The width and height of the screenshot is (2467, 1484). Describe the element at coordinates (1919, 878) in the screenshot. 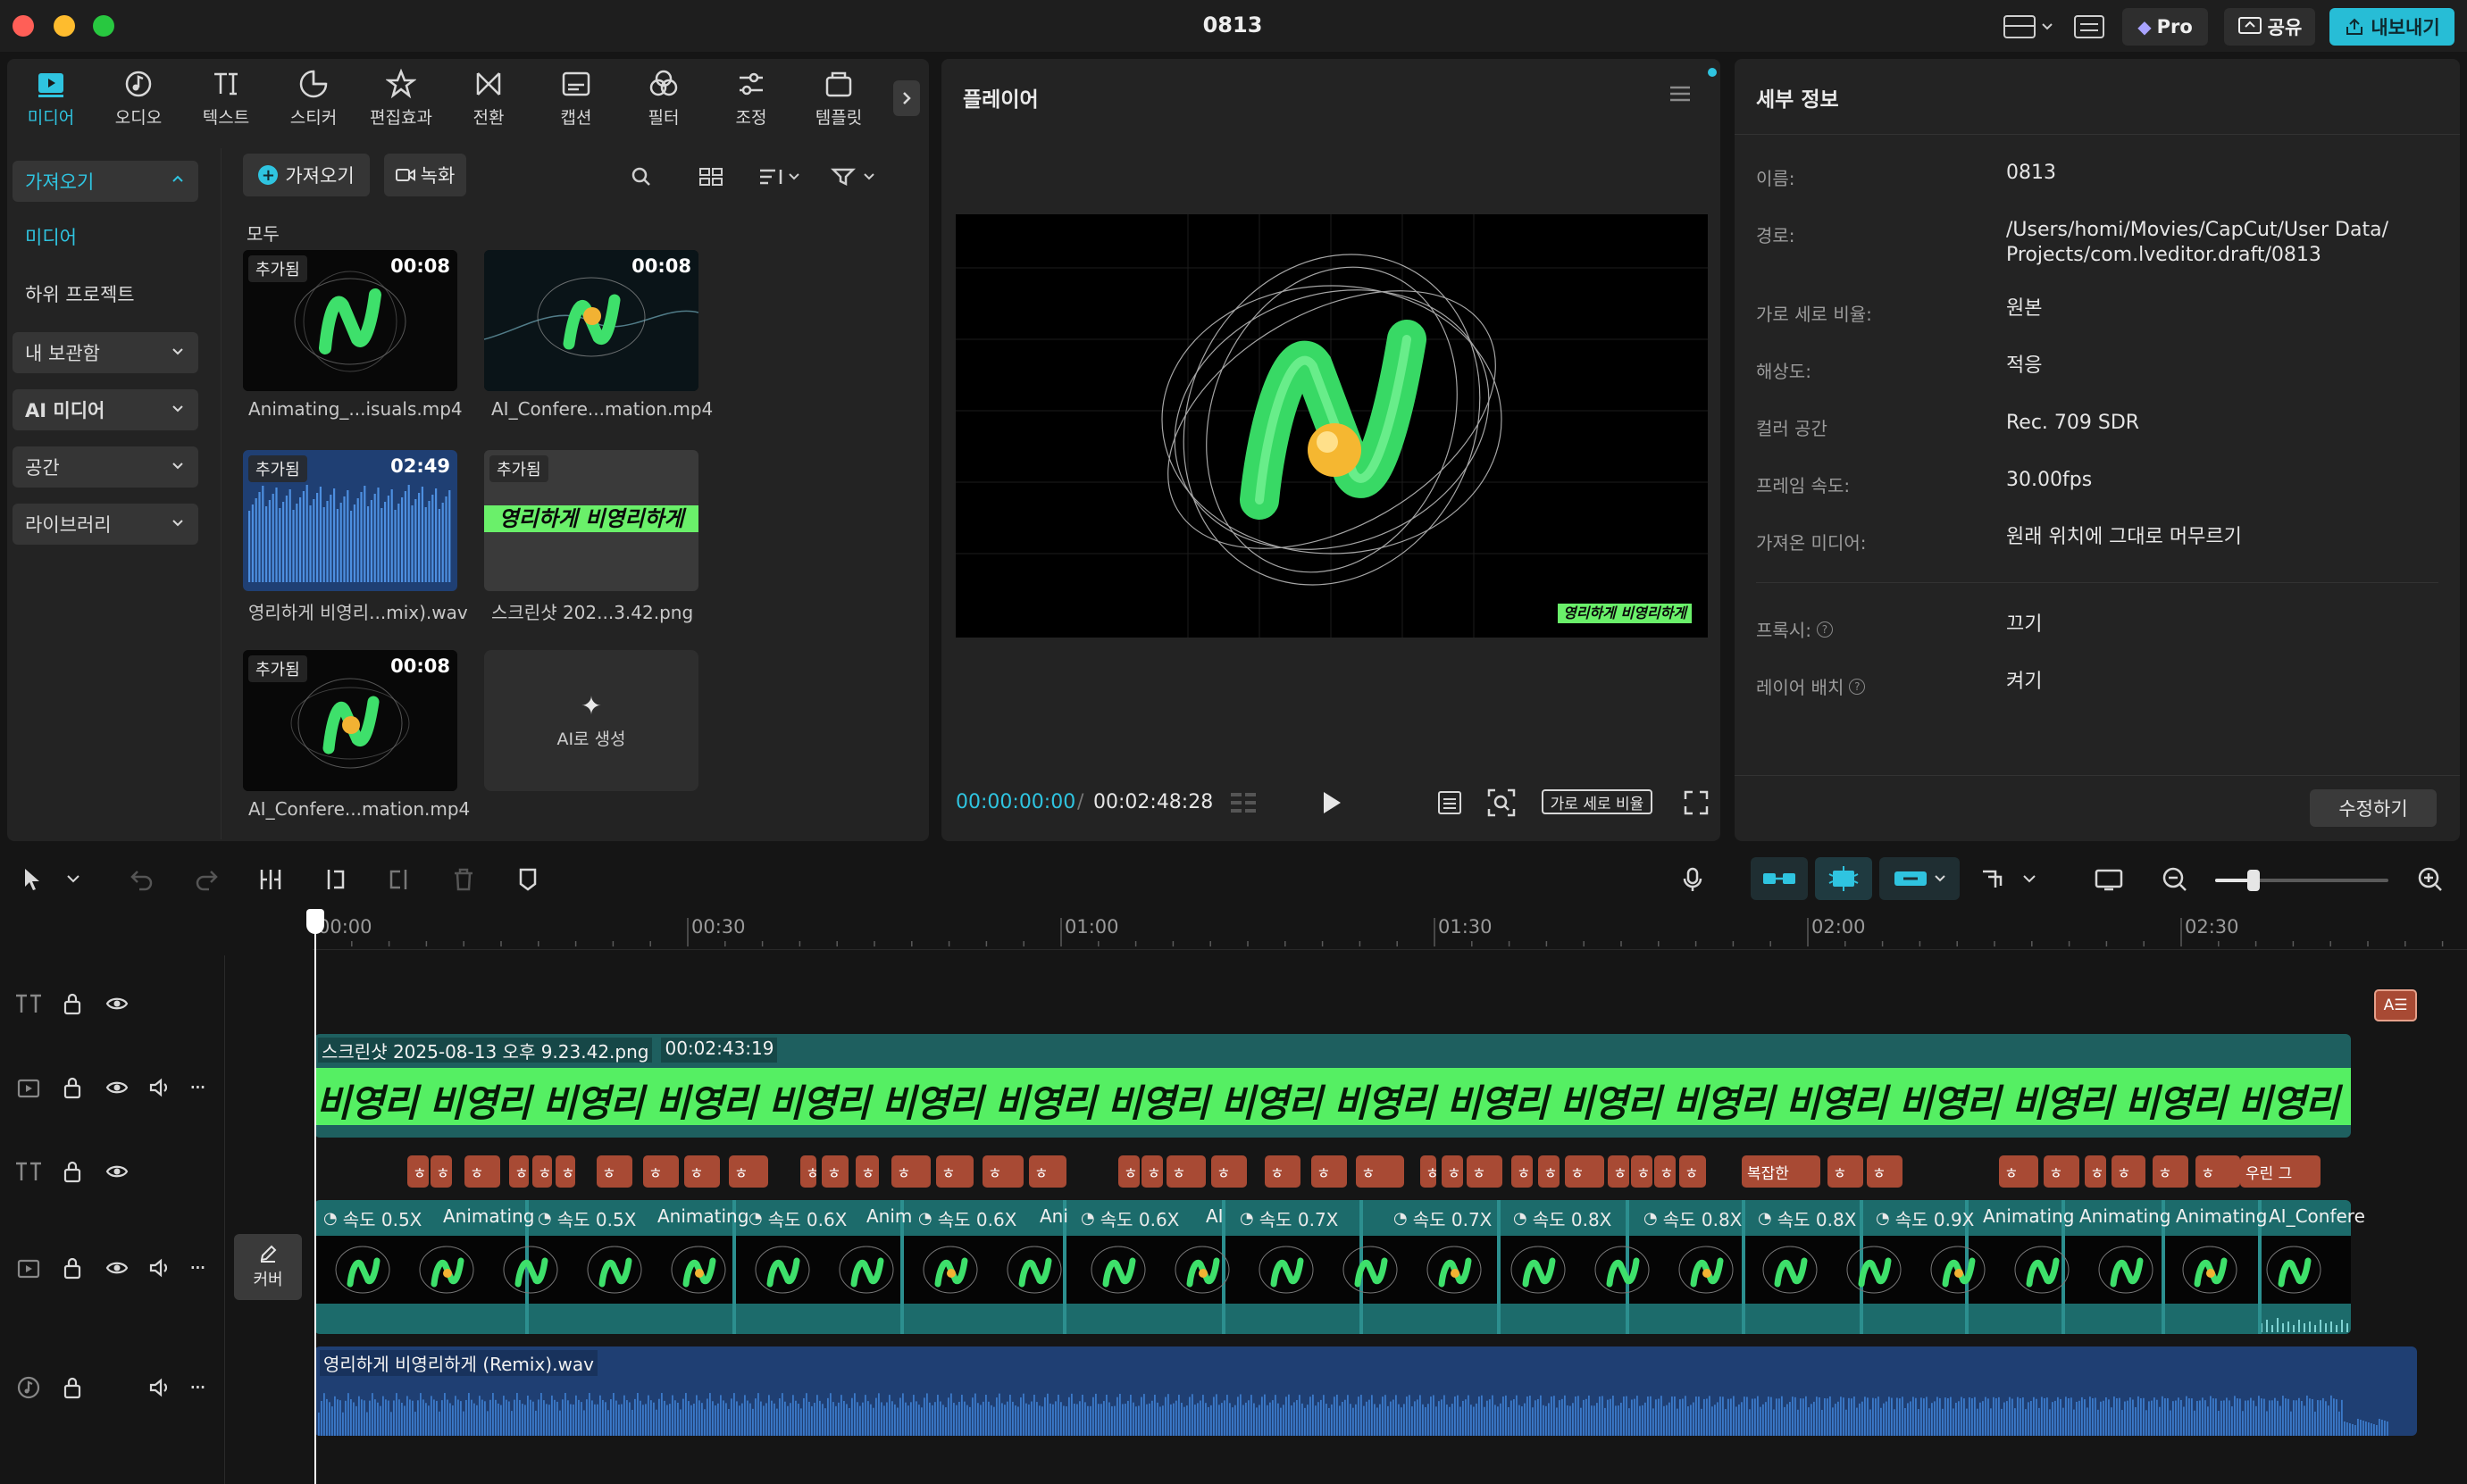

I see `auto-link-toggle` at that location.